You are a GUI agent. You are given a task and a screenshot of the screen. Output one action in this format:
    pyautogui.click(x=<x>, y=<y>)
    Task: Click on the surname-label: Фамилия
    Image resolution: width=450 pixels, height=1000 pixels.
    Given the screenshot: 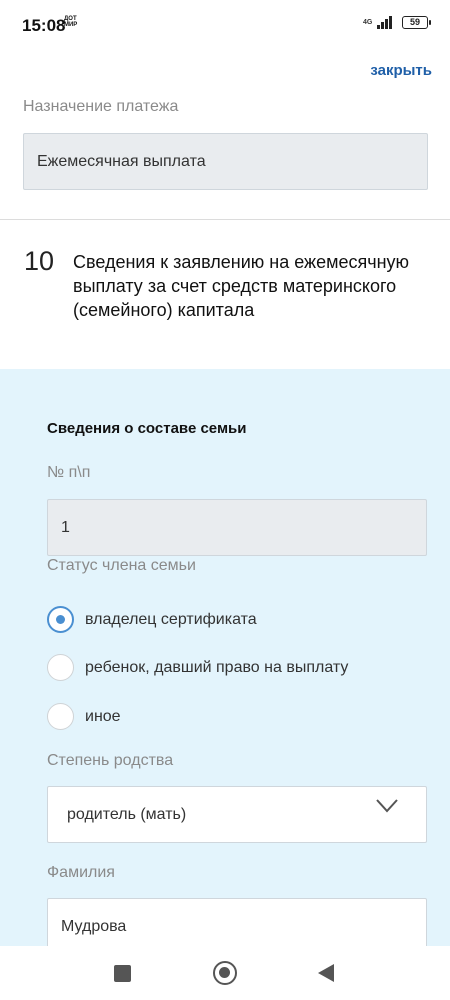 What is the action you would take?
    pyautogui.click(x=81, y=872)
    